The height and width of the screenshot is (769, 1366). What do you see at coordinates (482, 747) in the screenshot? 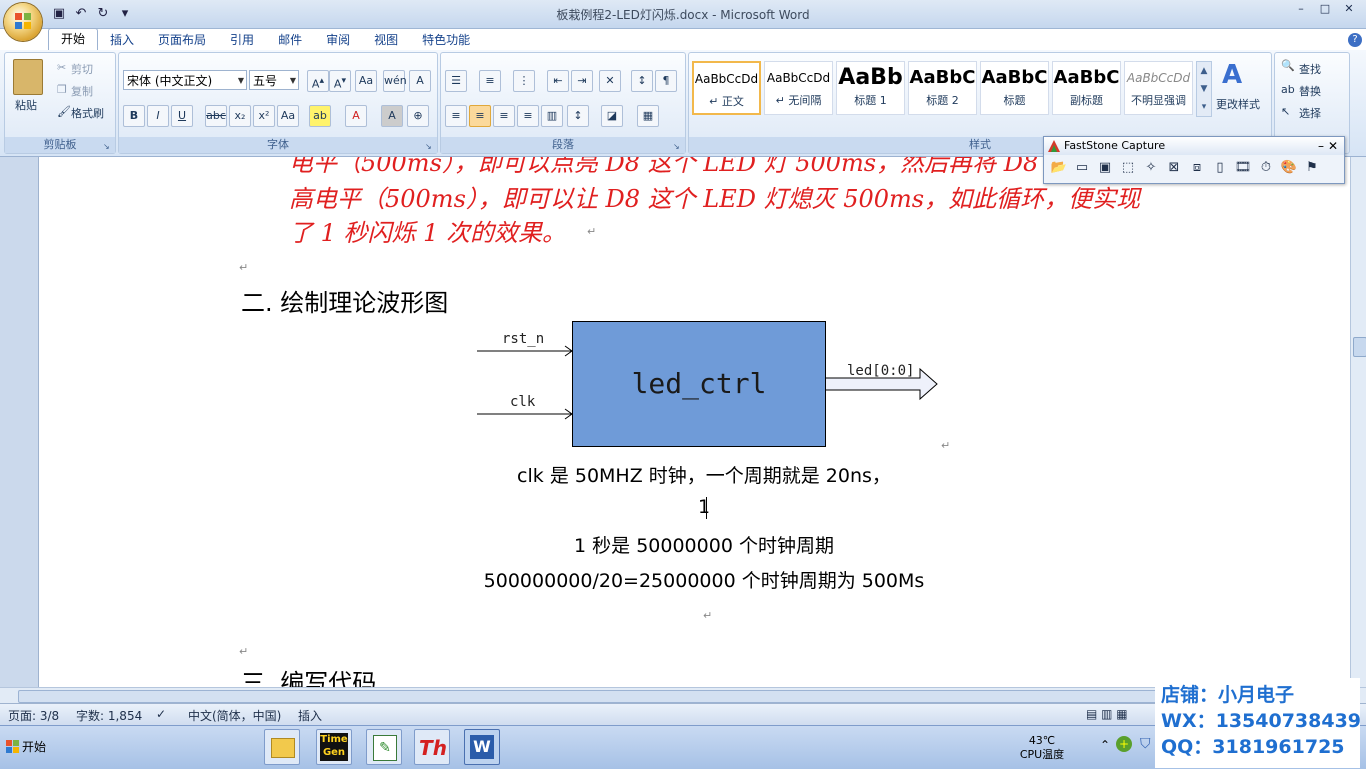
I see `taskbar-app-word: W` at bounding box center [482, 747].